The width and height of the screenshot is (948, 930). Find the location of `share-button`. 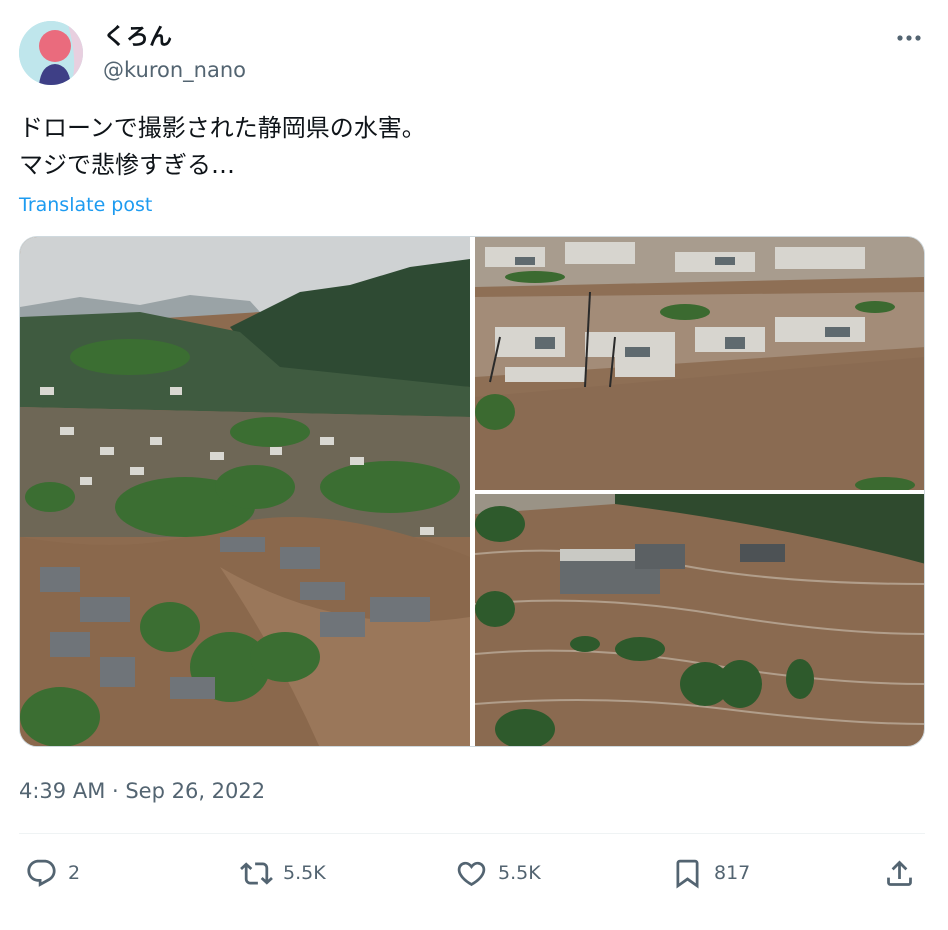

share-button is located at coordinates (899, 873).